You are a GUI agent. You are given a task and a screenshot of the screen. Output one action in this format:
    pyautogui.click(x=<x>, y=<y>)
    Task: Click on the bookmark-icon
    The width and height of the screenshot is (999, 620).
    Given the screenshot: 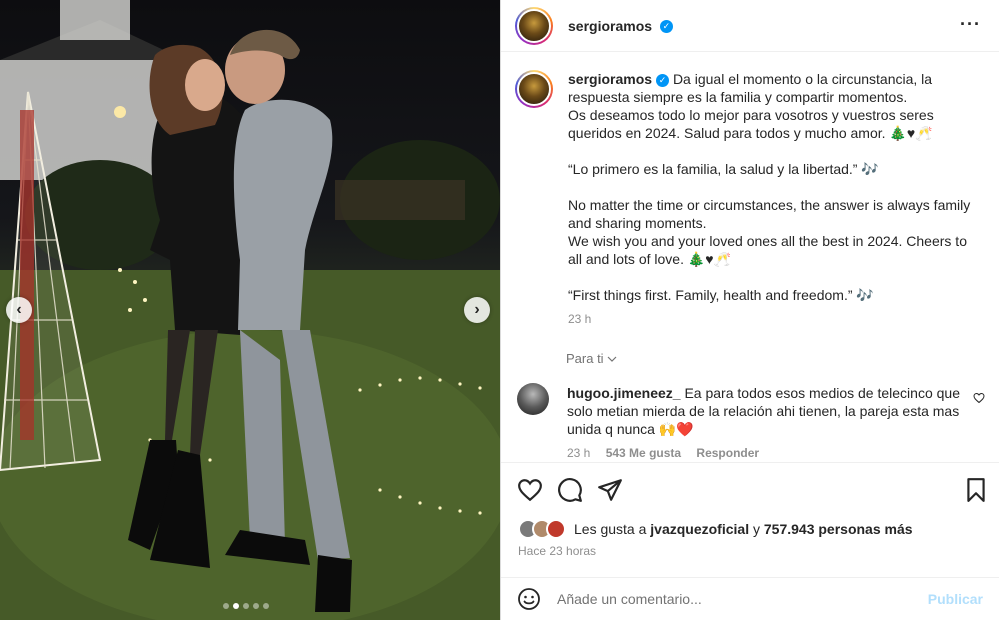 What is the action you would take?
    pyautogui.click(x=976, y=490)
    